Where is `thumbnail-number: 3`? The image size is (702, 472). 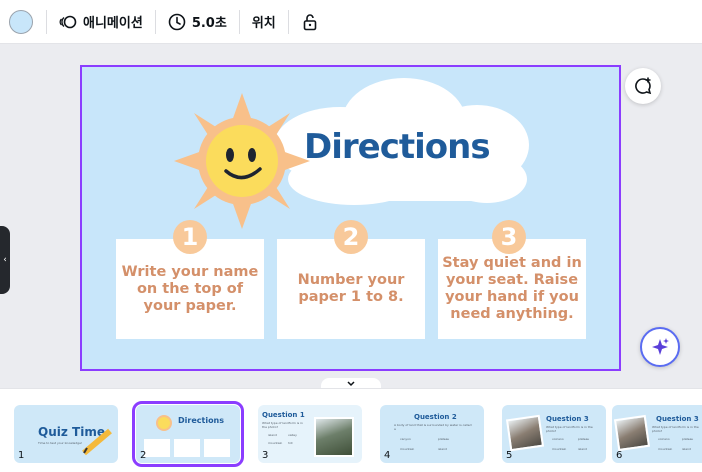
thumbnail-number: 3 is located at coordinates (265, 455).